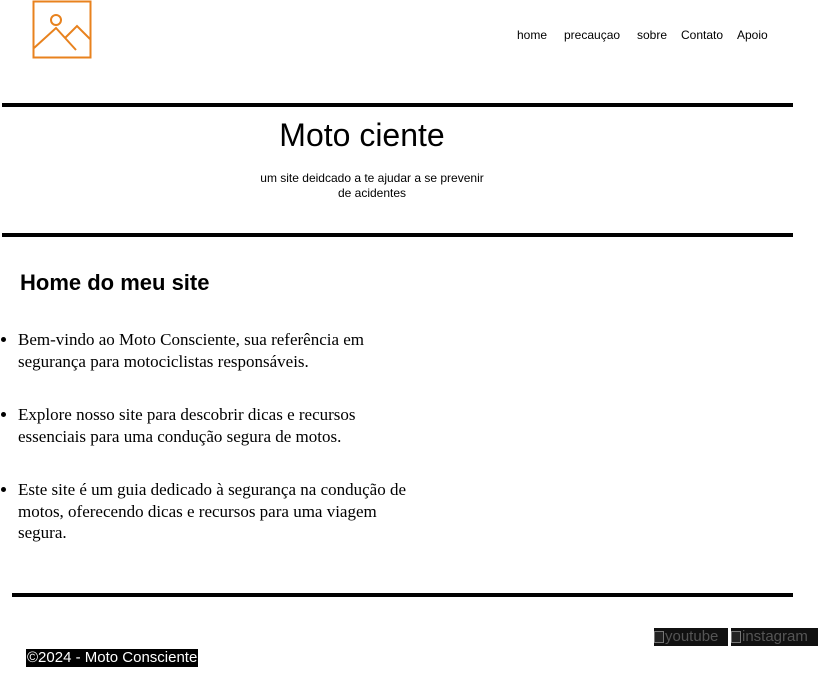  I want to click on nav-link-precaucao: precauçao, so click(592, 35).